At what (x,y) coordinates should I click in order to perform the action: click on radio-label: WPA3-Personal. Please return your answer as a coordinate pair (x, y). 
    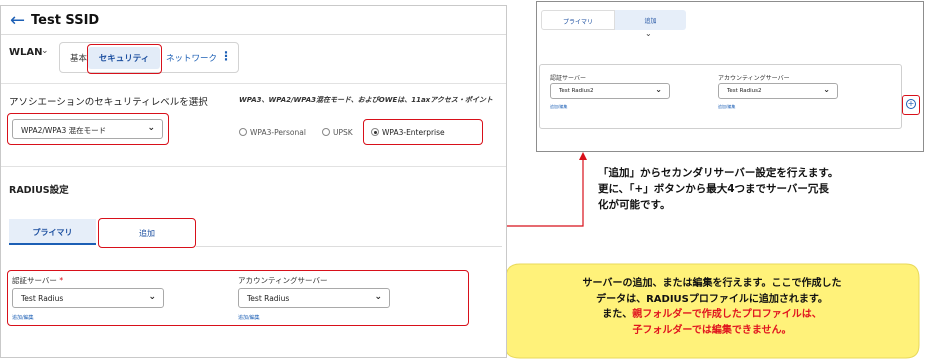
    Looking at the image, I should click on (278, 132).